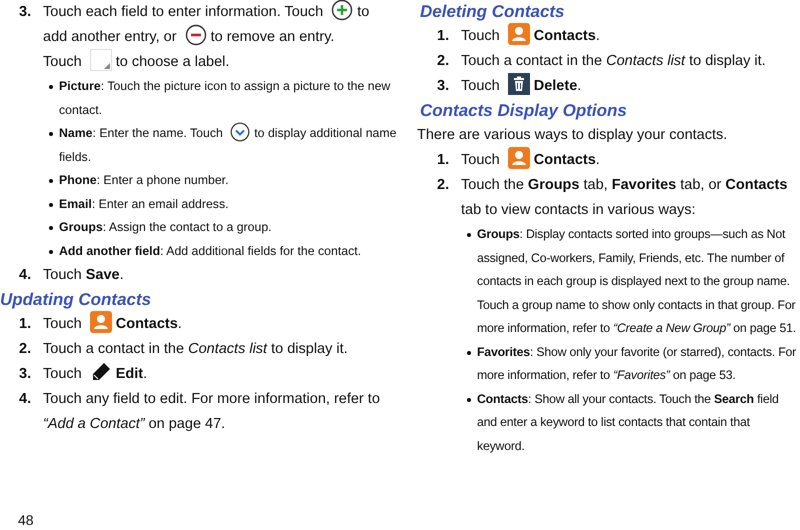  What do you see at coordinates (76, 300) in the screenshot?
I see `section-heading: Updating Contacts` at bounding box center [76, 300].